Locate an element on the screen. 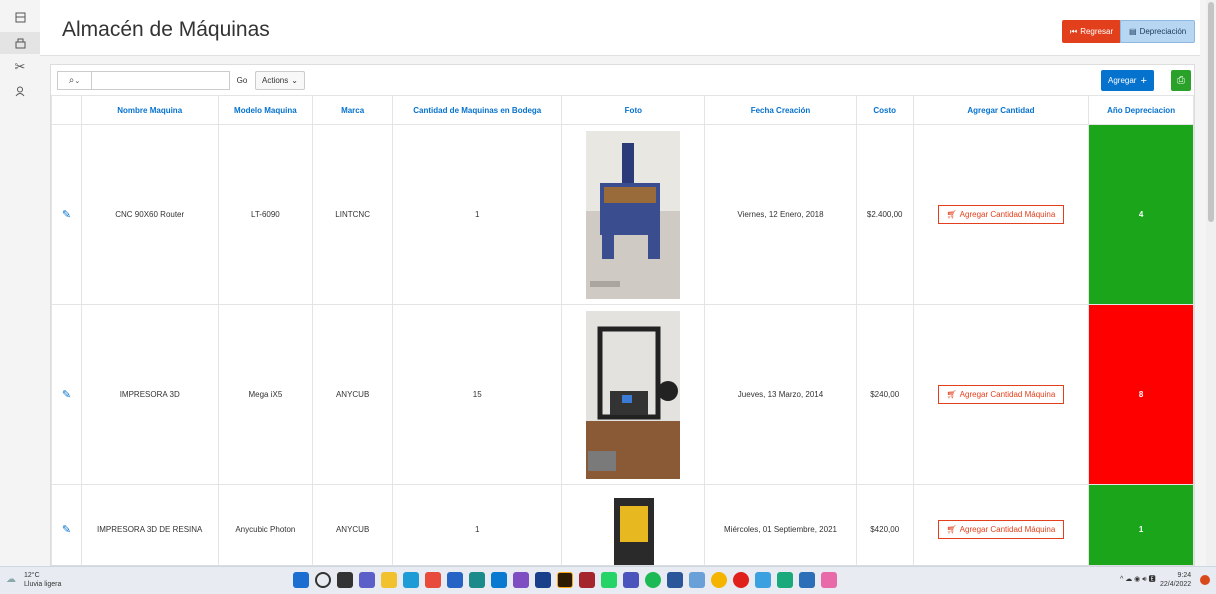 The height and width of the screenshot is (594, 1216). costo-cell: $420,00 is located at coordinates (884, 524).